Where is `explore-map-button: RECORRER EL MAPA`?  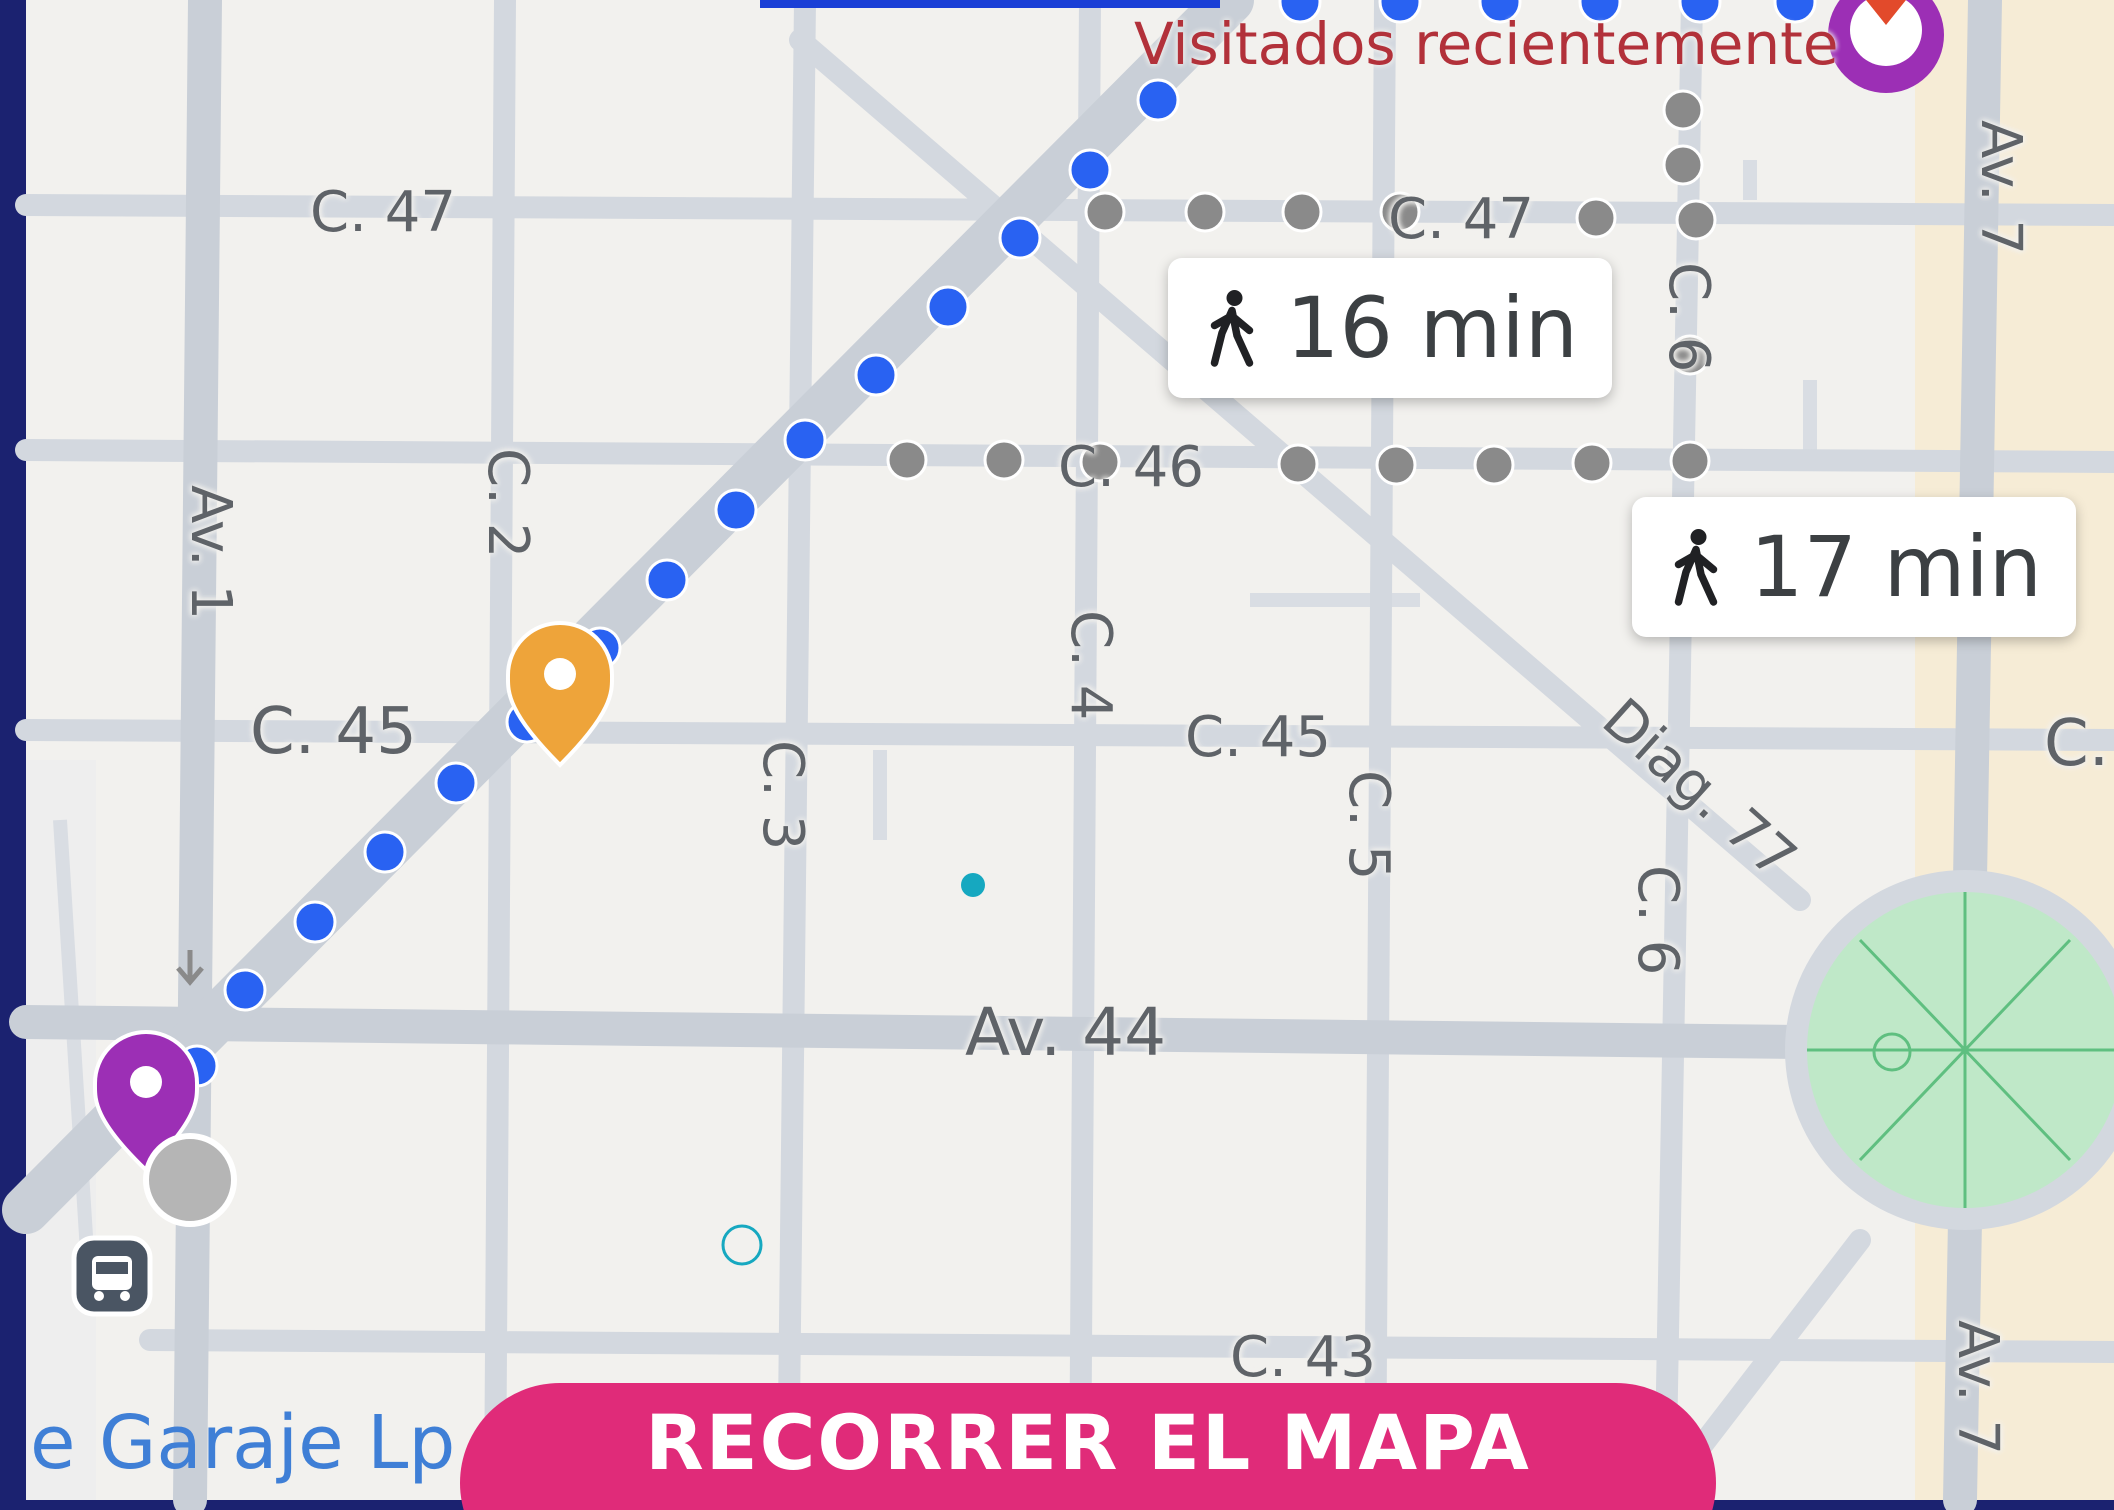
explore-map-button: RECORRER EL MAPA is located at coordinates (1088, 1446).